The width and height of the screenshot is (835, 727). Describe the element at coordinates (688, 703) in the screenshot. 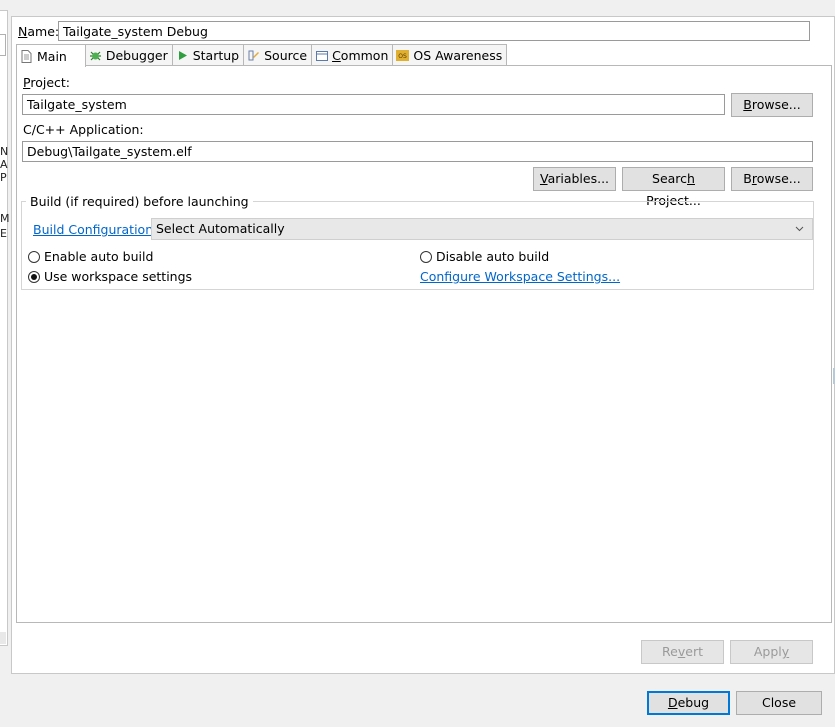

I see `debug-button: Debug` at that location.